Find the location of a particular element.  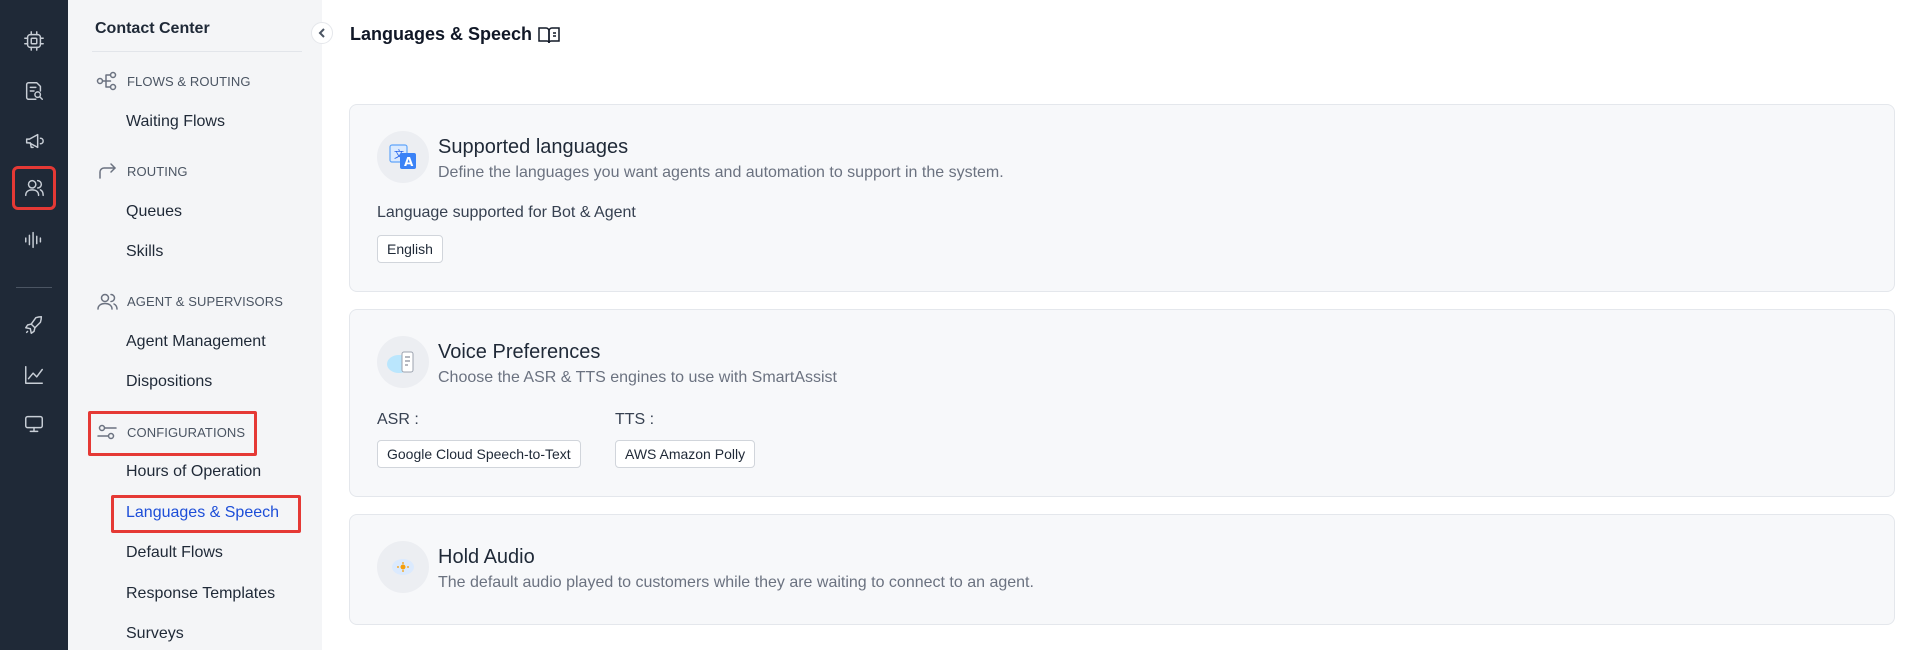

nav-item-surveys: Surveys is located at coordinates (155, 634).